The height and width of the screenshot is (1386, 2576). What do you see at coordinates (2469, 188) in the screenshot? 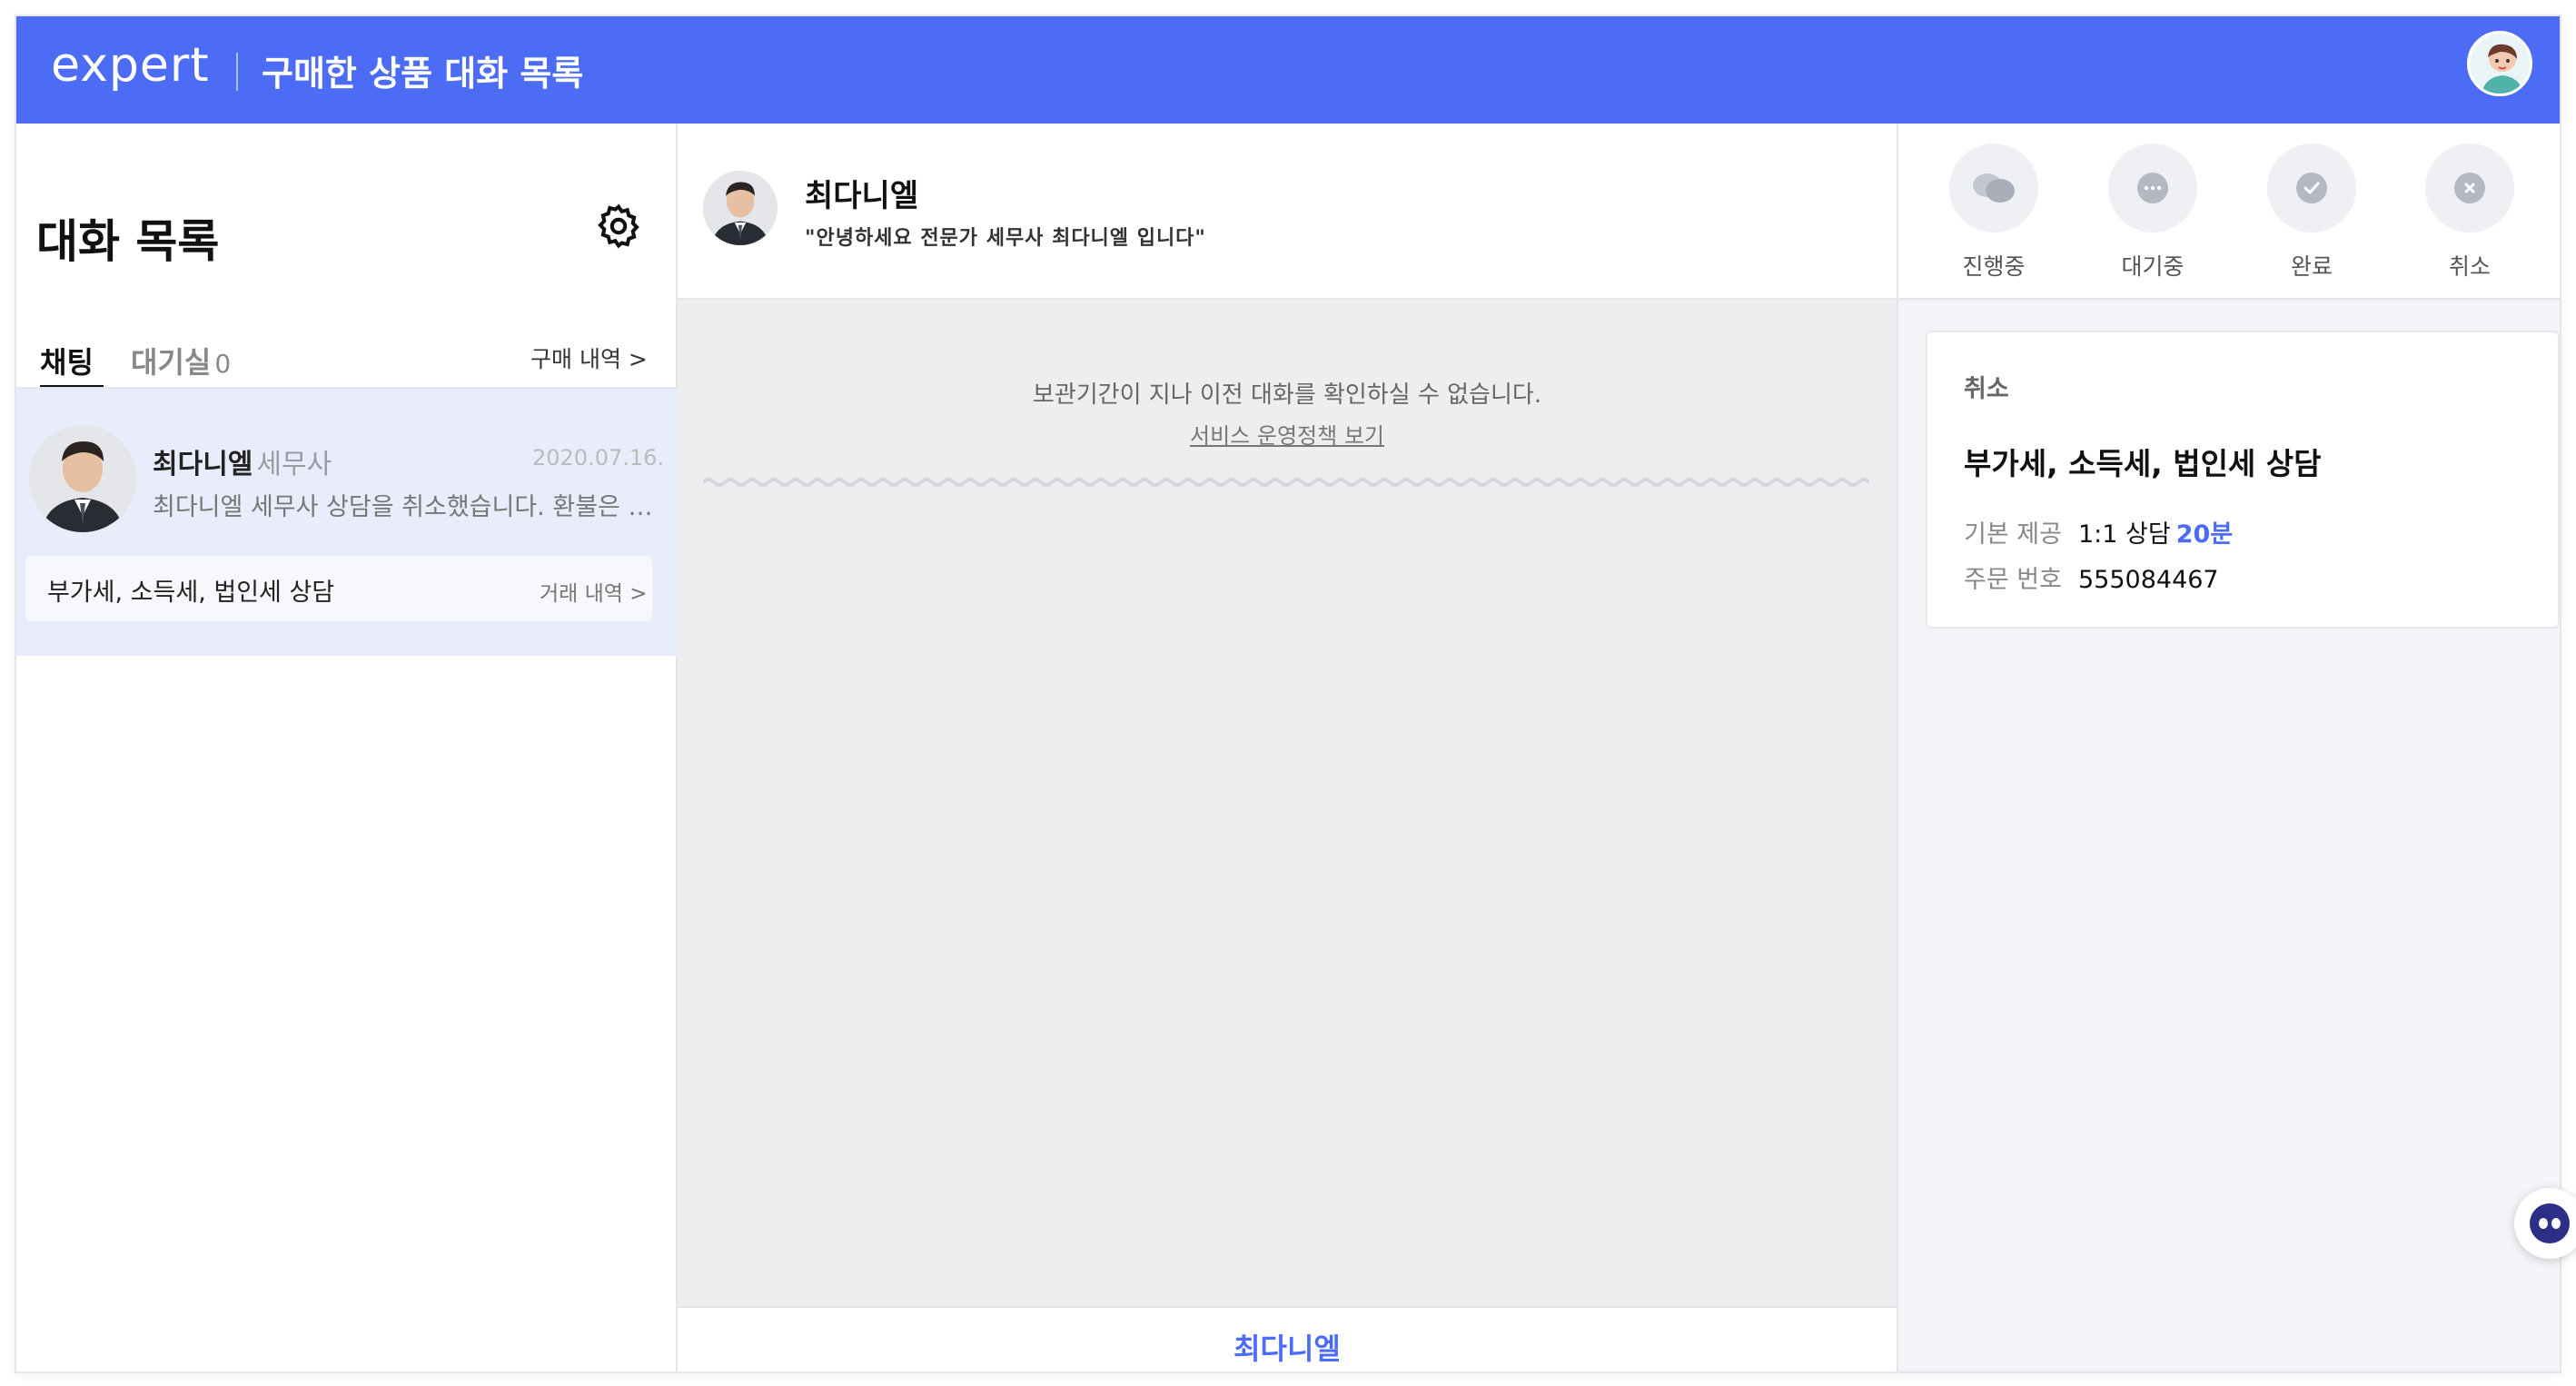
I see `x-icon` at bounding box center [2469, 188].